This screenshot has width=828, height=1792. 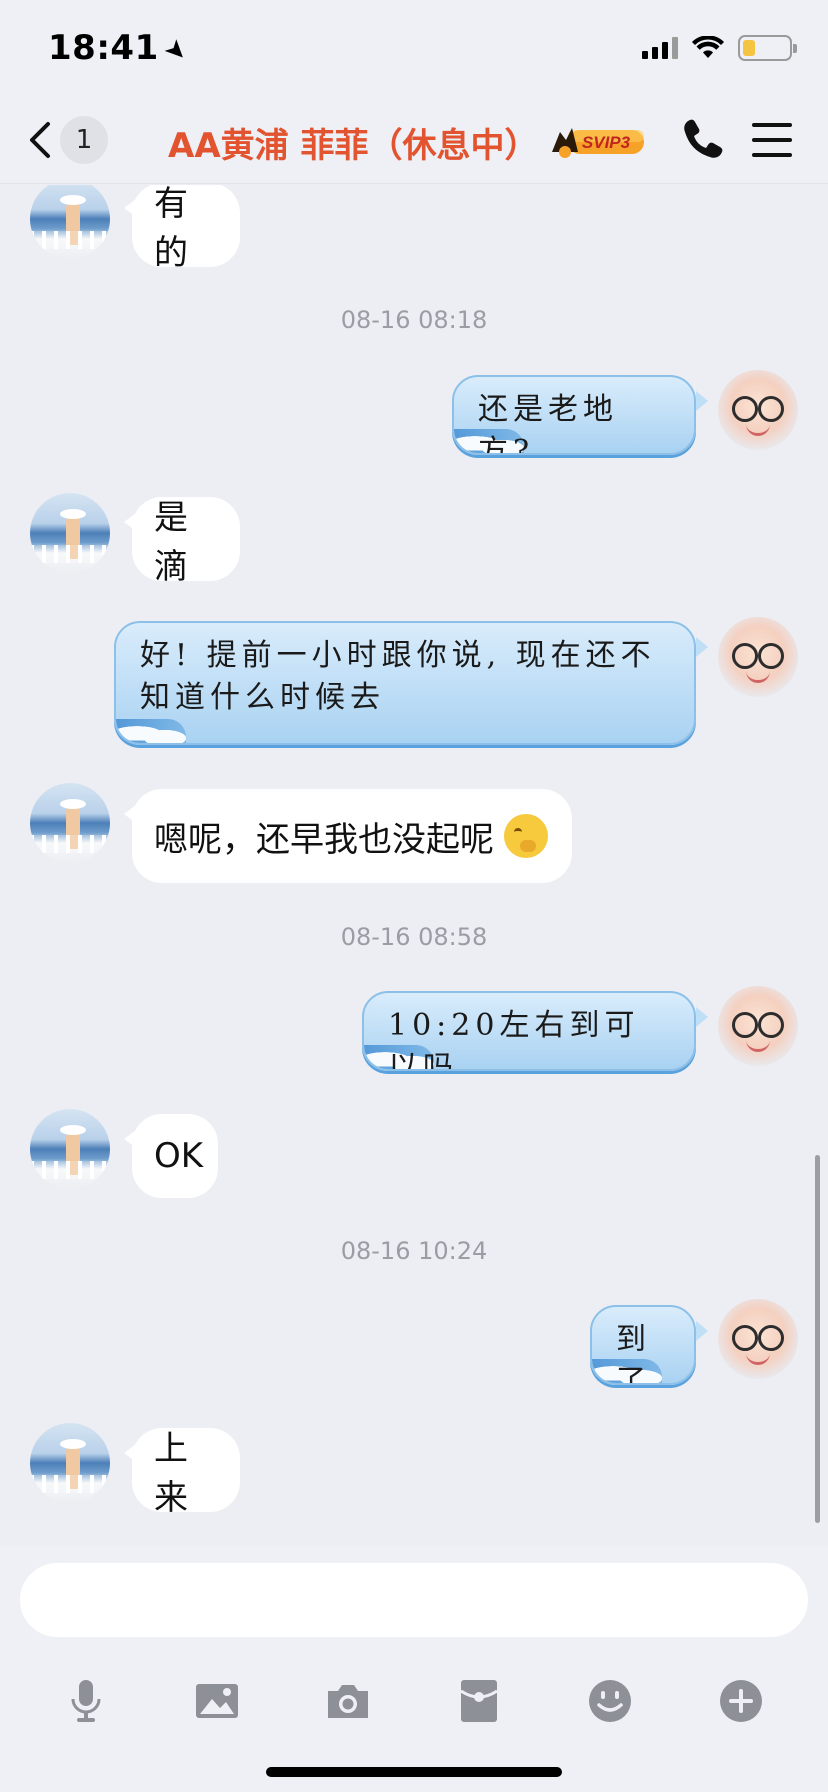 I want to click on cellular-signal-icon, so click(x=660, y=48).